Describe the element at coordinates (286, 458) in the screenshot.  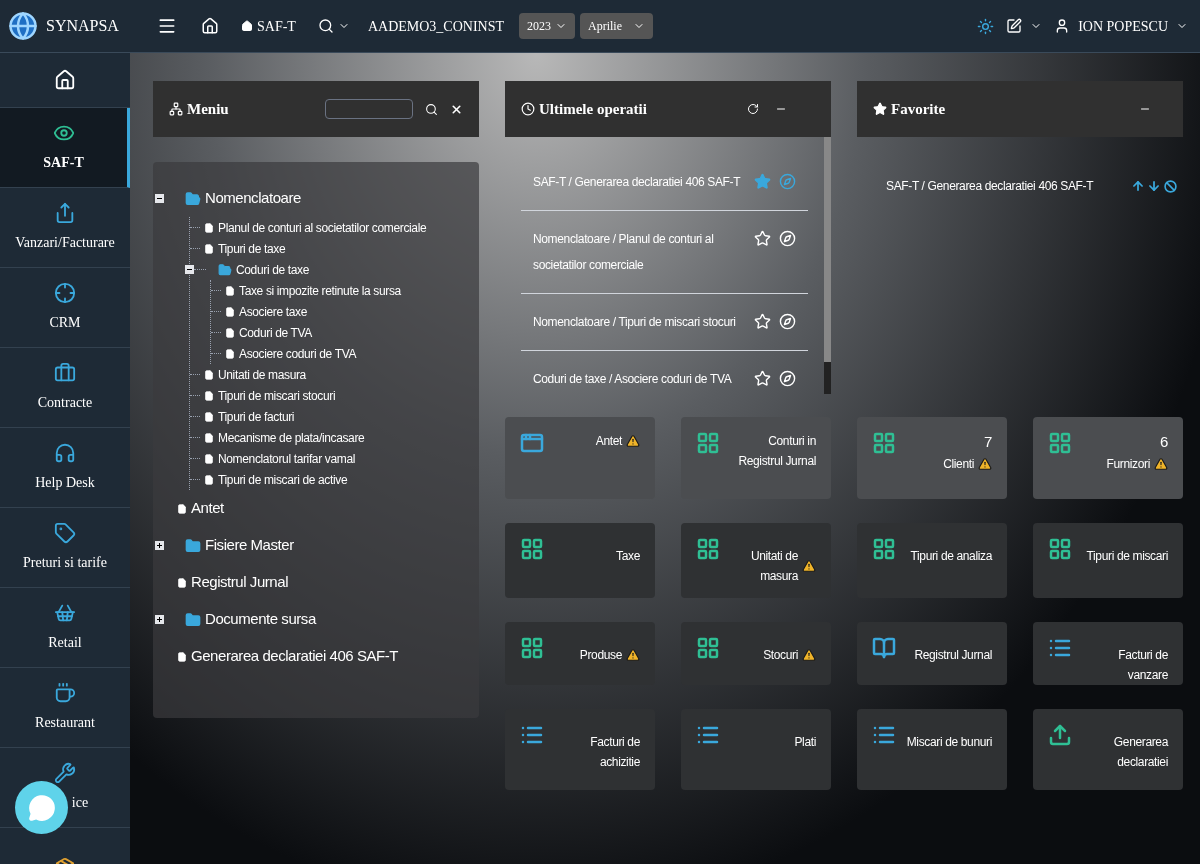
I see `tree-item: Nomenclatorul tarifar vamal` at that location.